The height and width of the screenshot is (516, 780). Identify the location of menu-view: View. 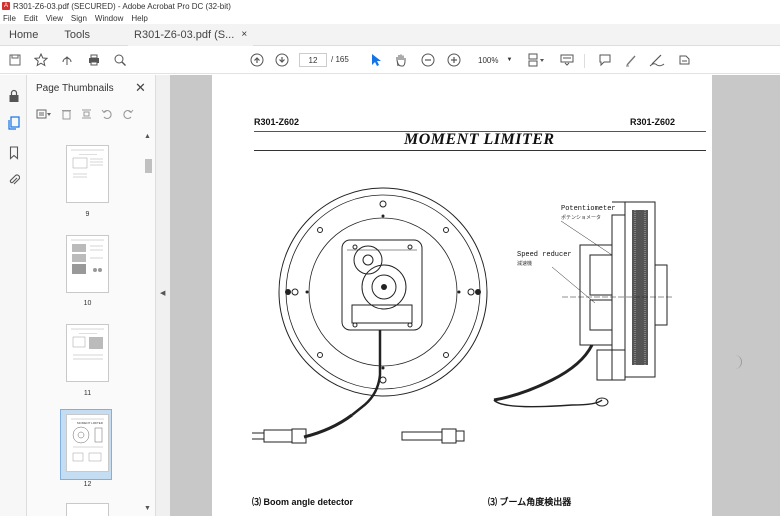
(54, 18).